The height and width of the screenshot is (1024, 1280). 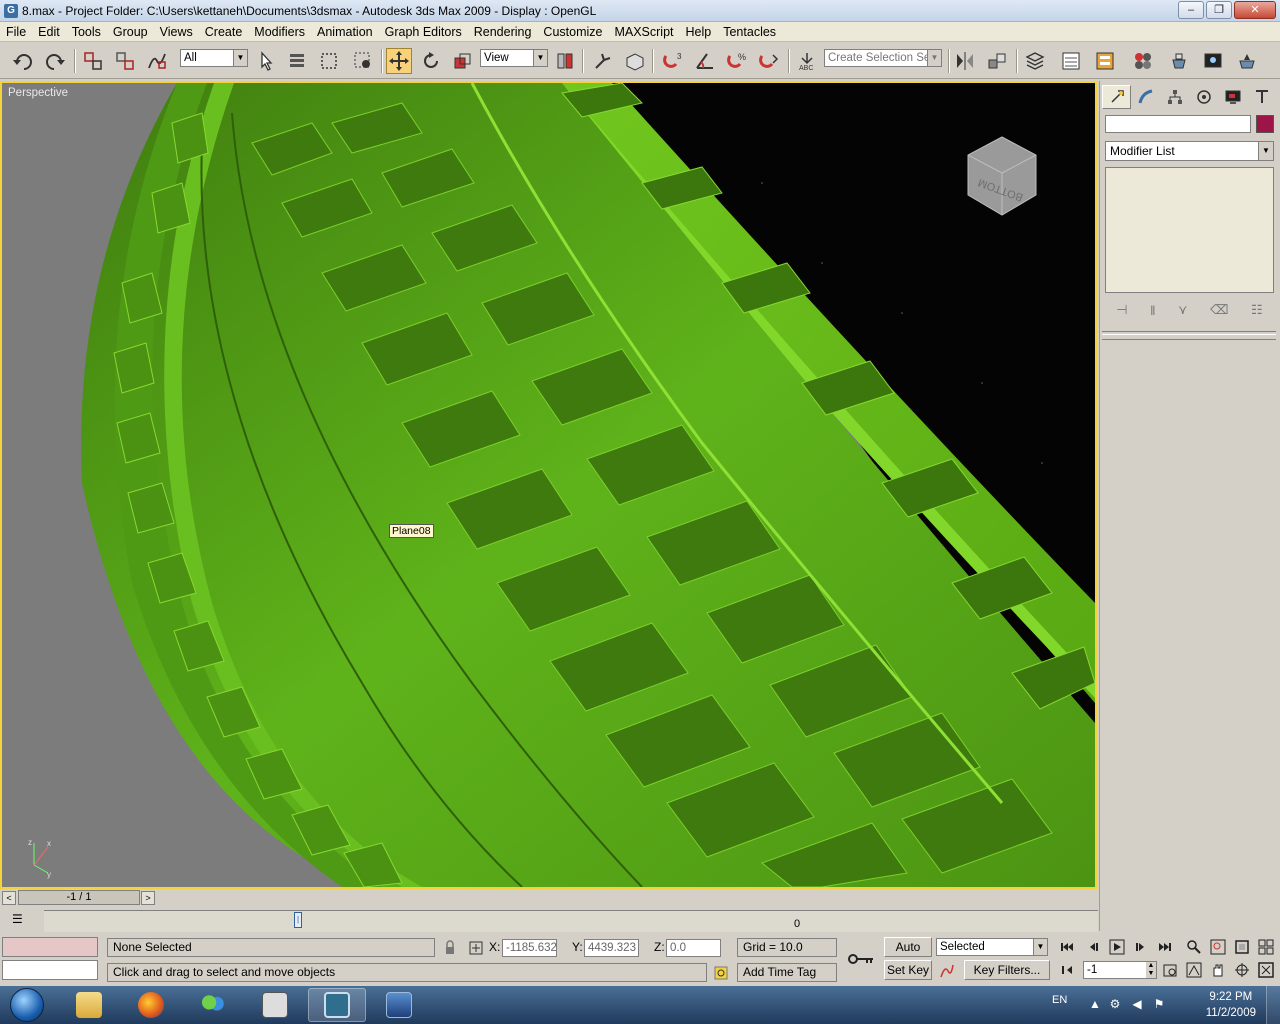 What do you see at coordinates (1194, 947) in the screenshot?
I see `zoom-icon` at bounding box center [1194, 947].